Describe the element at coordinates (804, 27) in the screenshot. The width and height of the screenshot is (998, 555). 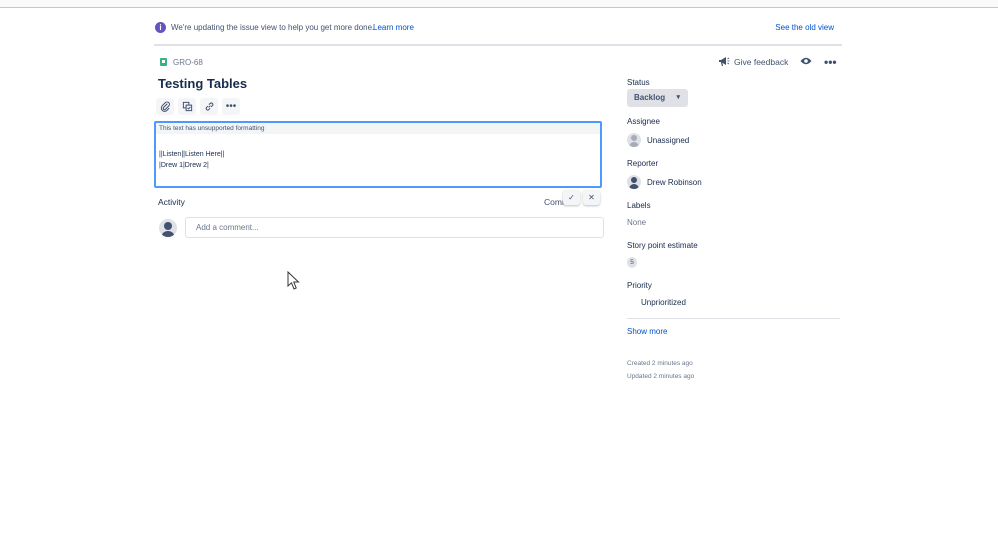
I see `see-old-view-link: See the old view` at that location.